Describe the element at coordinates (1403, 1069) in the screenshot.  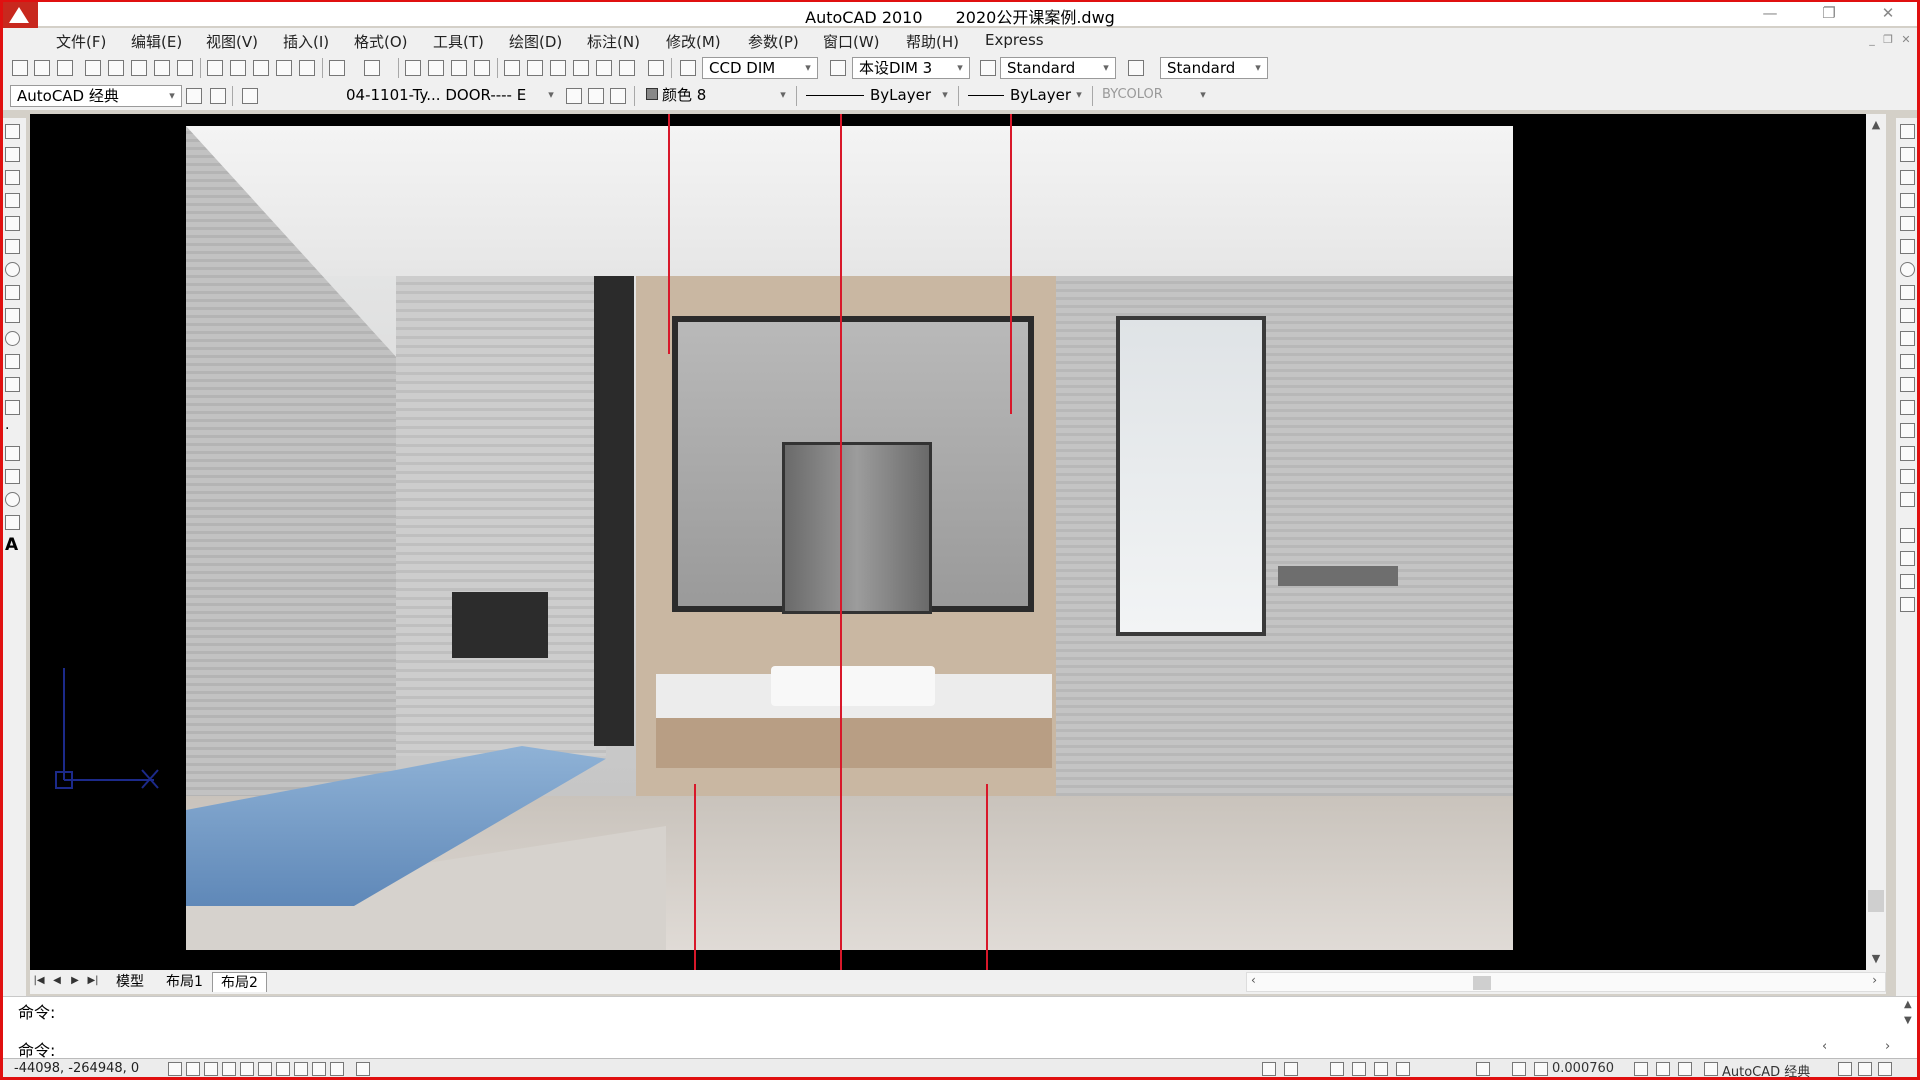
I see `showmotion-icon` at that location.